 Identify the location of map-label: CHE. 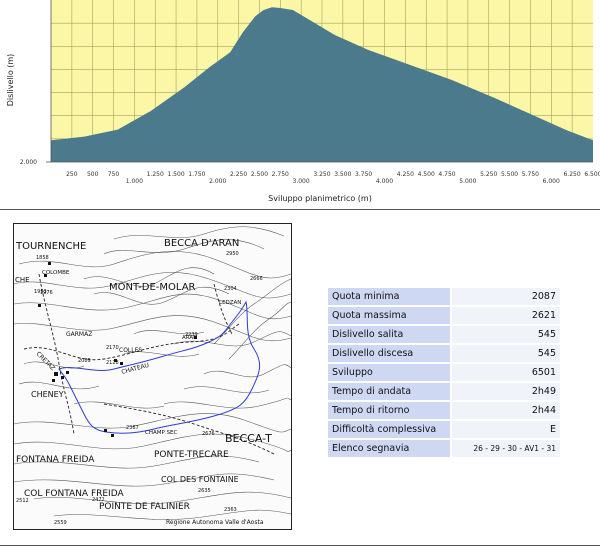
(22, 280).